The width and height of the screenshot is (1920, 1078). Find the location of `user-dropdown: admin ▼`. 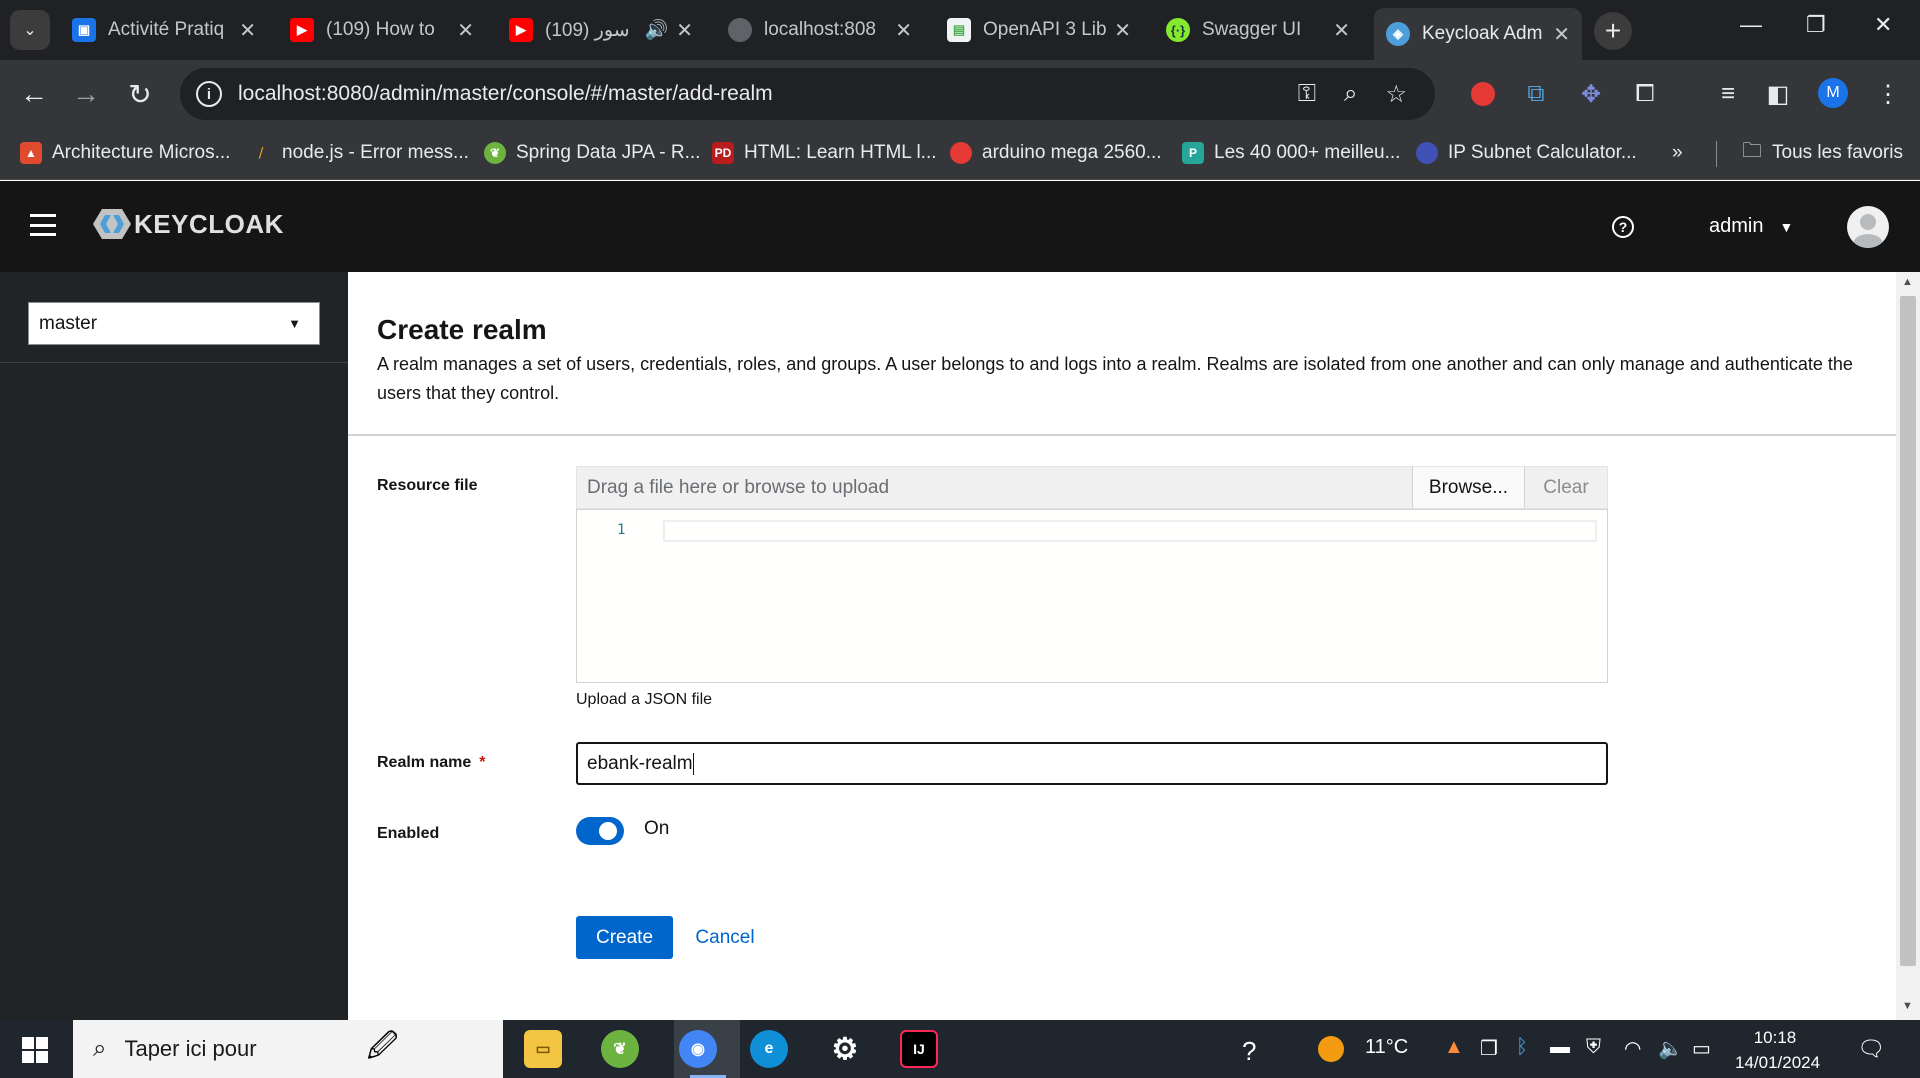

user-dropdown: admin ▼ is located at coordinates (1751, 226).